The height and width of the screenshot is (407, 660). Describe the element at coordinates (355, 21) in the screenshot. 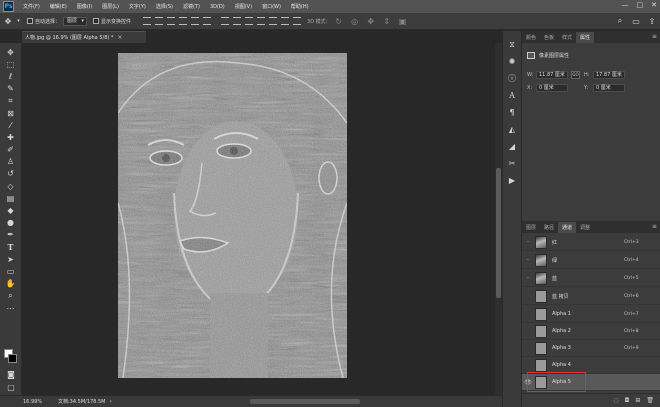

I see `3d-roll-icon: ◎` at that location.